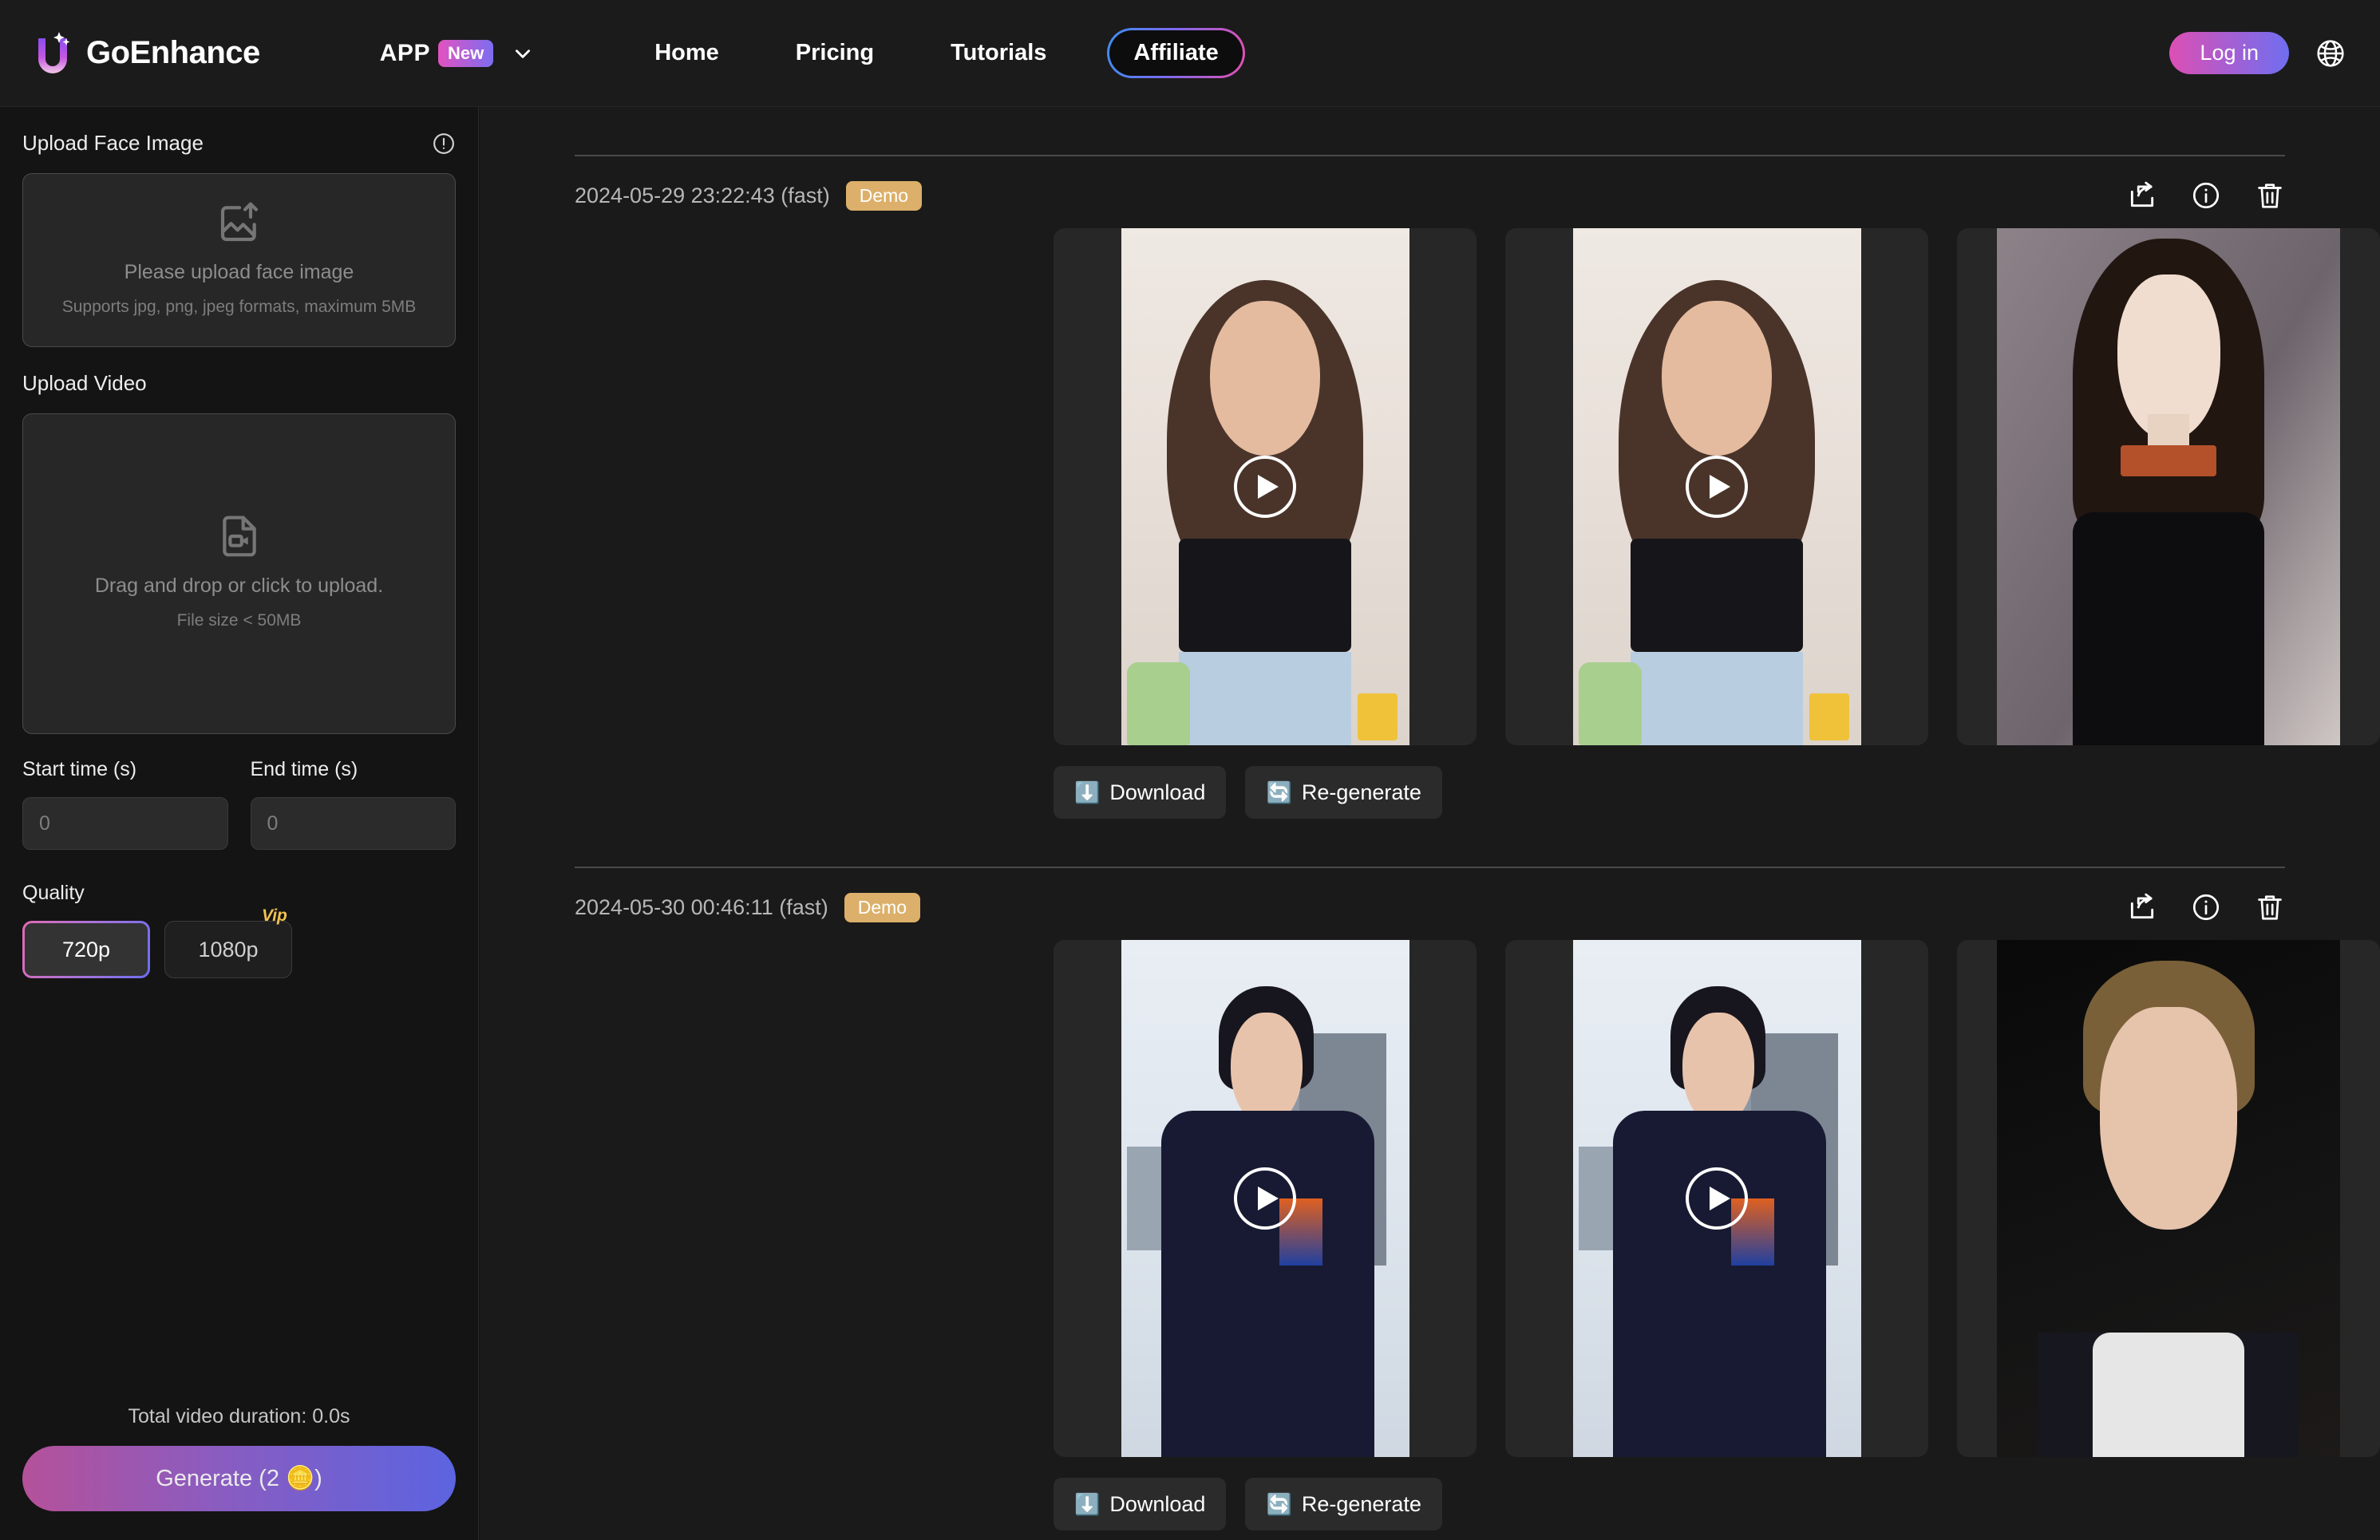 Image resolution: width=2380 pixels, height=1540 pixels. Describe the element at coordinates (702, 195) in the screenshot. I see `result-timestamp: 2024-05-29 23:22:43 (fast)` at that location.